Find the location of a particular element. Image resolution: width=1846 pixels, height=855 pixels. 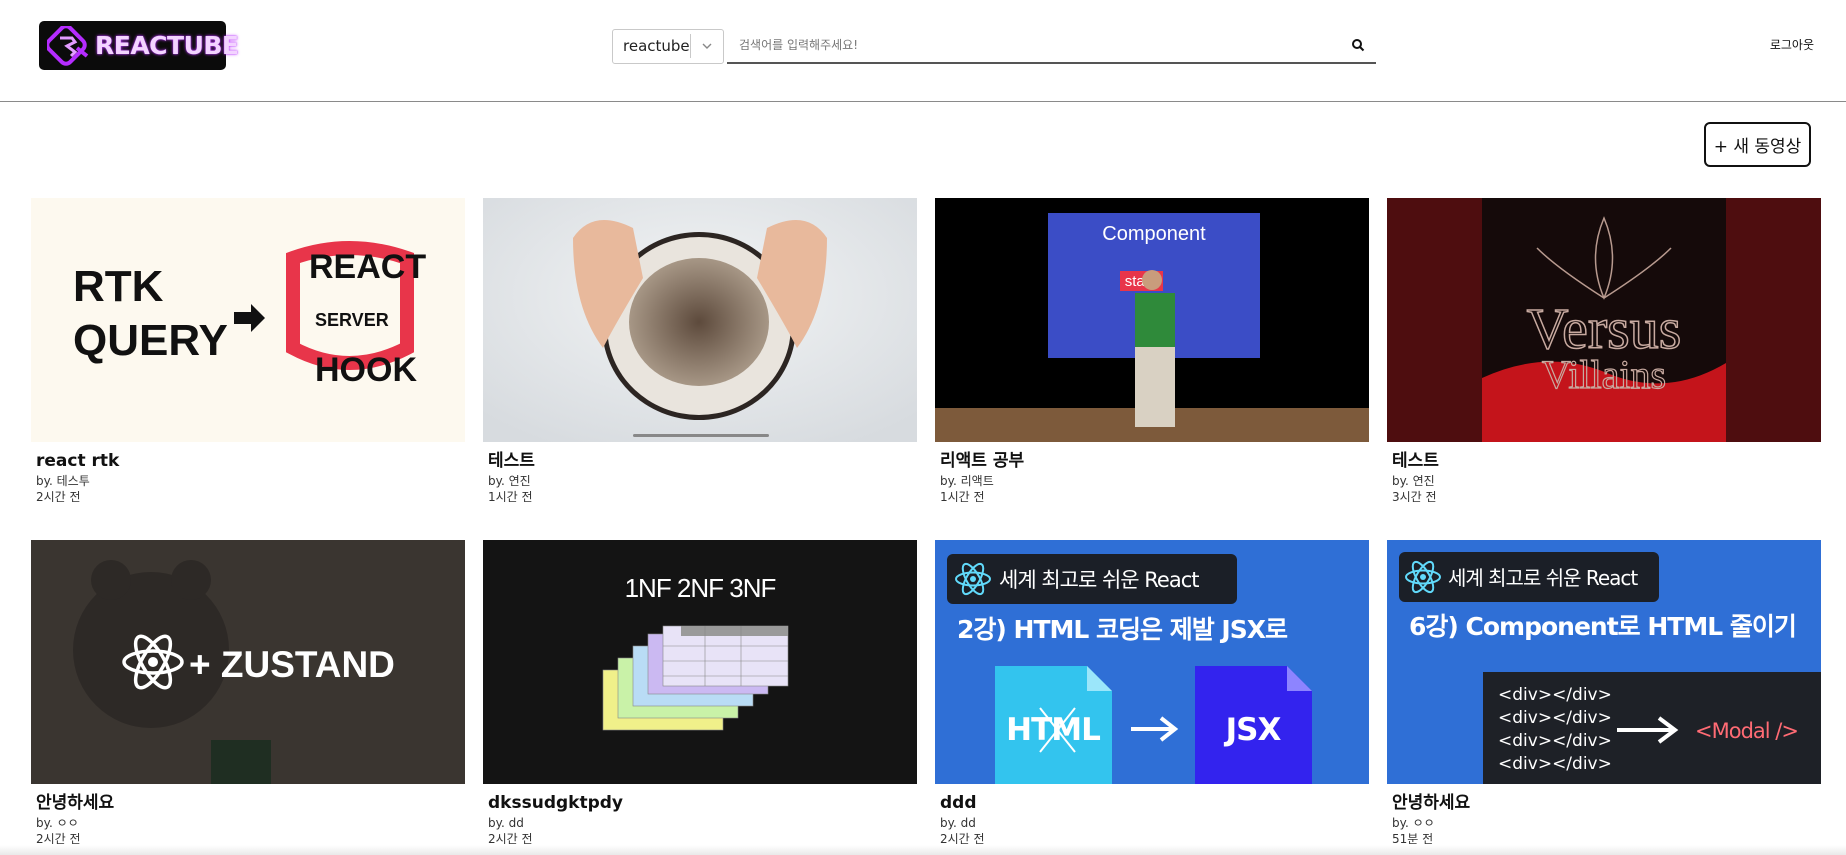

thumb-text: Component is located at coordinates (1154, 234).